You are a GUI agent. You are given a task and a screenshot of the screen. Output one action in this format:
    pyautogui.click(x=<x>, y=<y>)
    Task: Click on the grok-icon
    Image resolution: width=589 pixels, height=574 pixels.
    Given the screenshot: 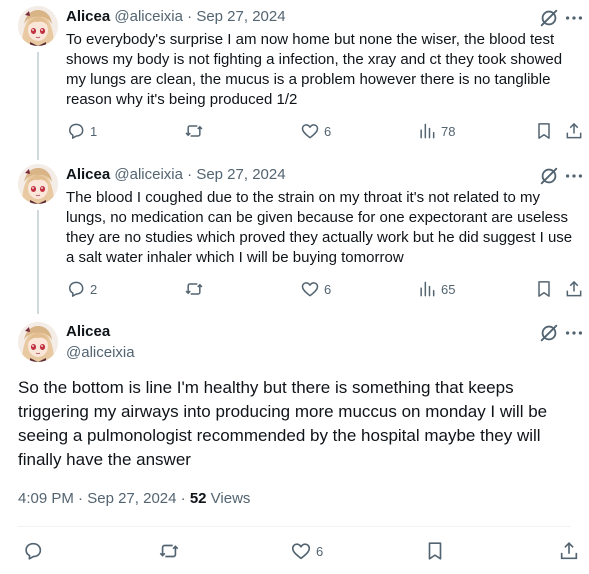 What is the action you would take?
    pyautogui.click(x=549, y=335)
    